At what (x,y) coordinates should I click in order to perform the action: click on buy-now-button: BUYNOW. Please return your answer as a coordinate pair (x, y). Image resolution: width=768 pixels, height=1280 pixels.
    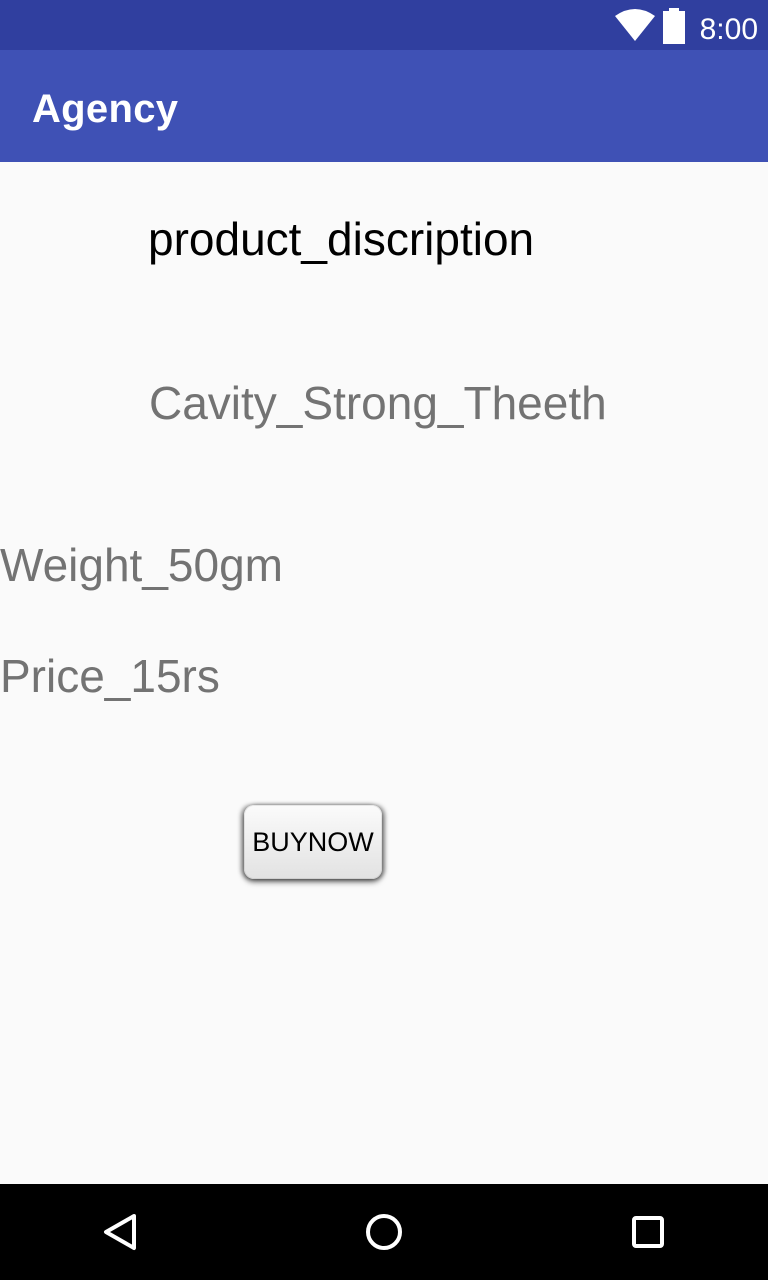
    Looking at the image, I should click on (313, 842).